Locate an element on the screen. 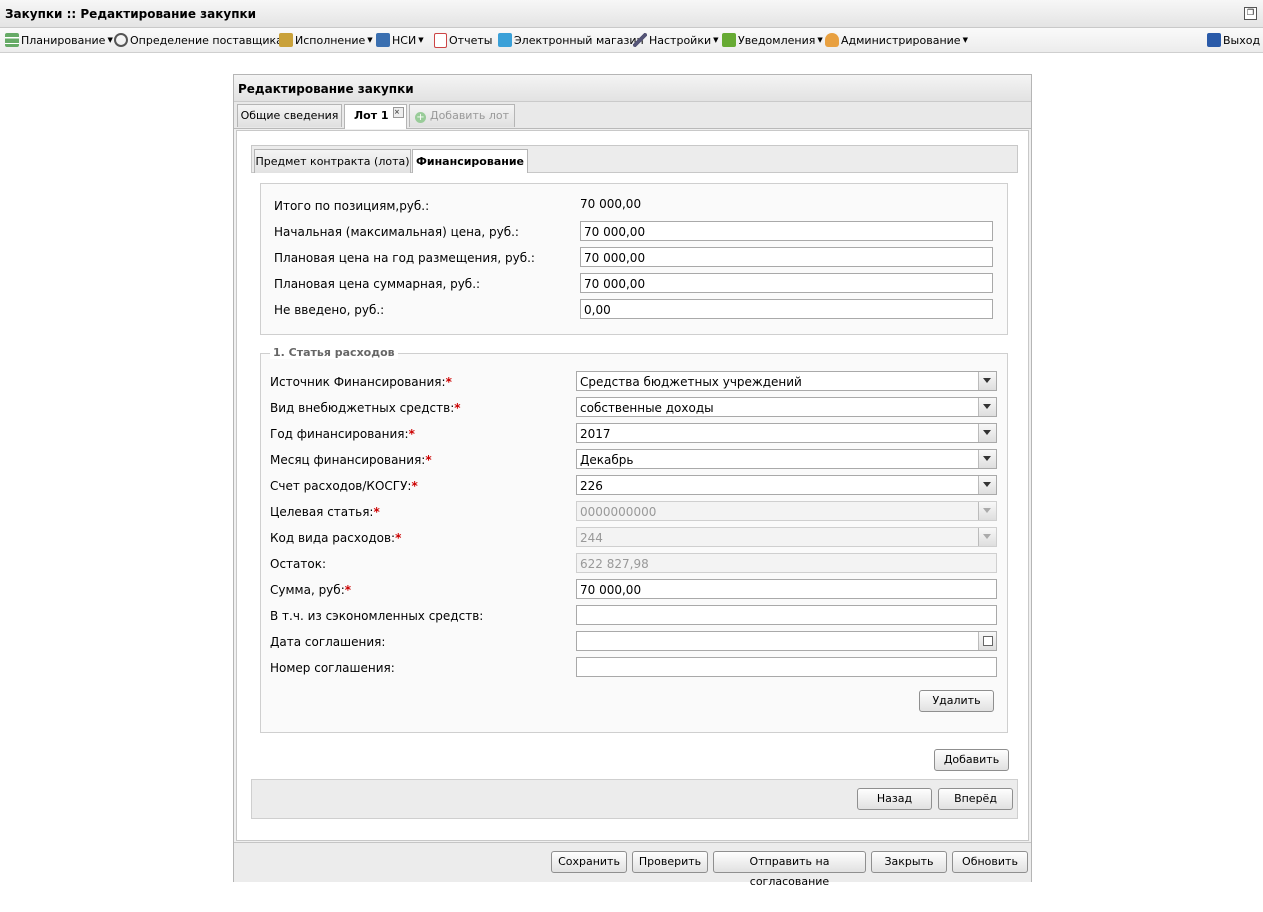  wrench-icon is located at coordinates (640, 40).